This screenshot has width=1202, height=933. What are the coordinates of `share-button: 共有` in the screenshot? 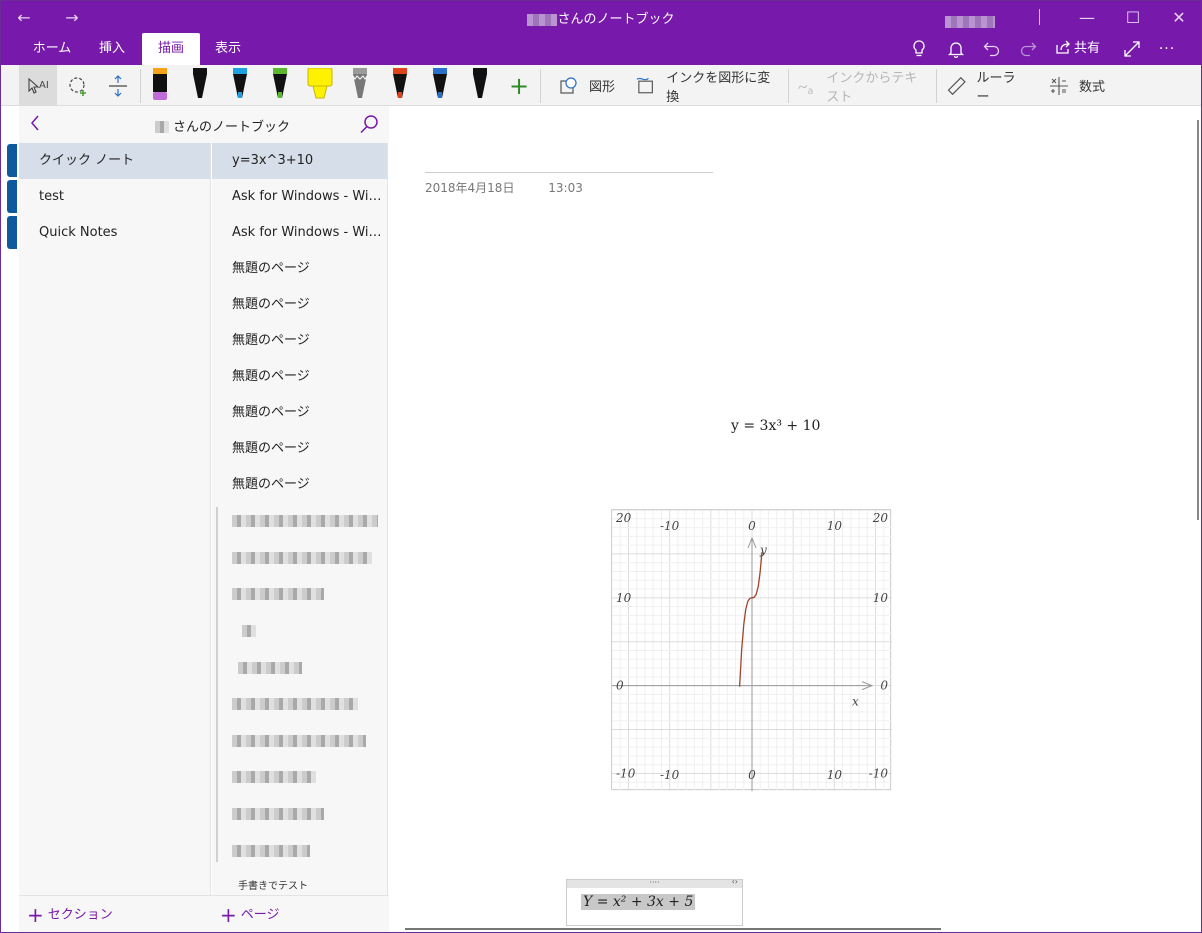 It's located at (1077, 49).